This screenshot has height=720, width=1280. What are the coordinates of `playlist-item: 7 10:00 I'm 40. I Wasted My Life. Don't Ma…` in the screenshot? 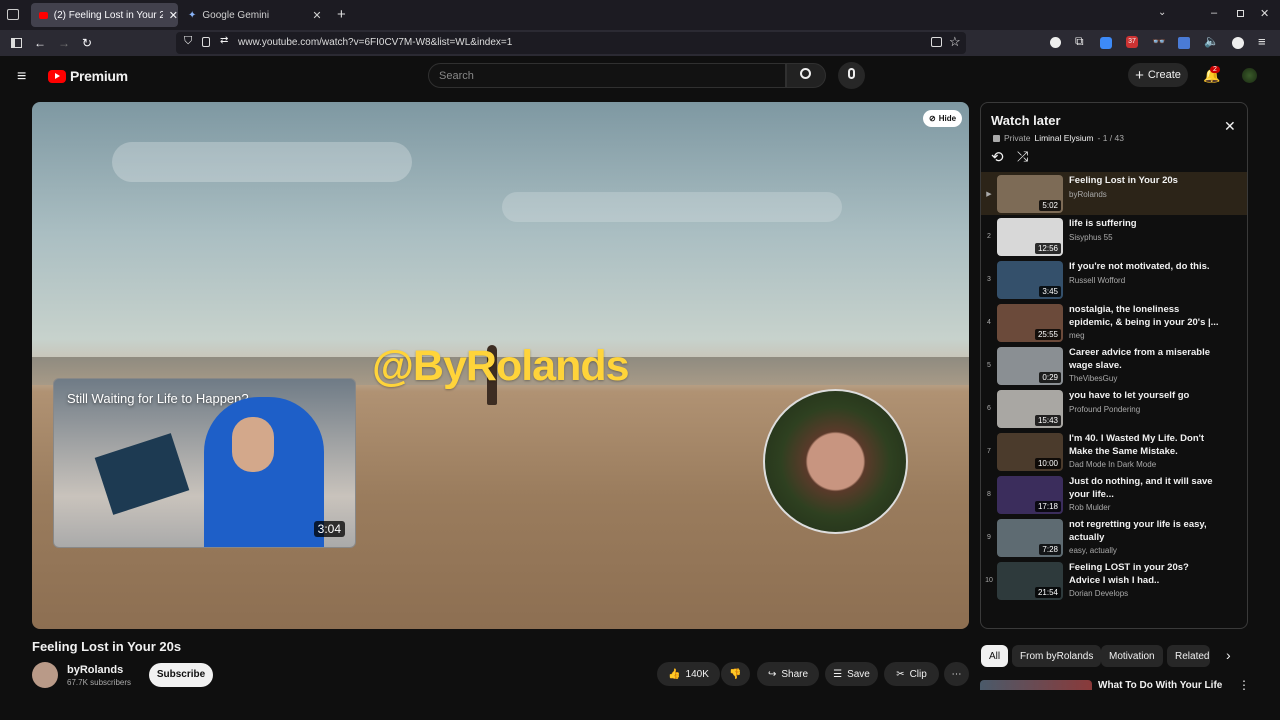 It's located at (1114, 451).